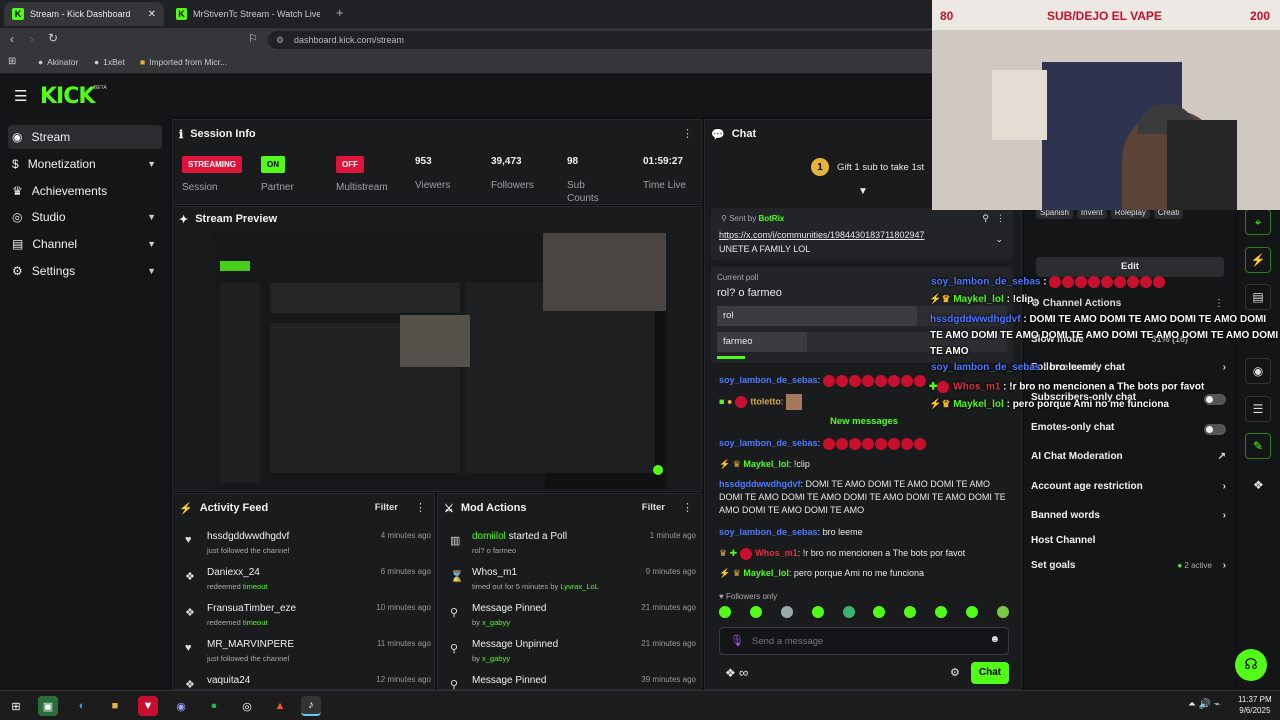 This screenshot has height=720, width=1280. Describe the element at coordinates (12, 61) in the screenshot. I see `apps-grid-icon: ⊞` at that location.